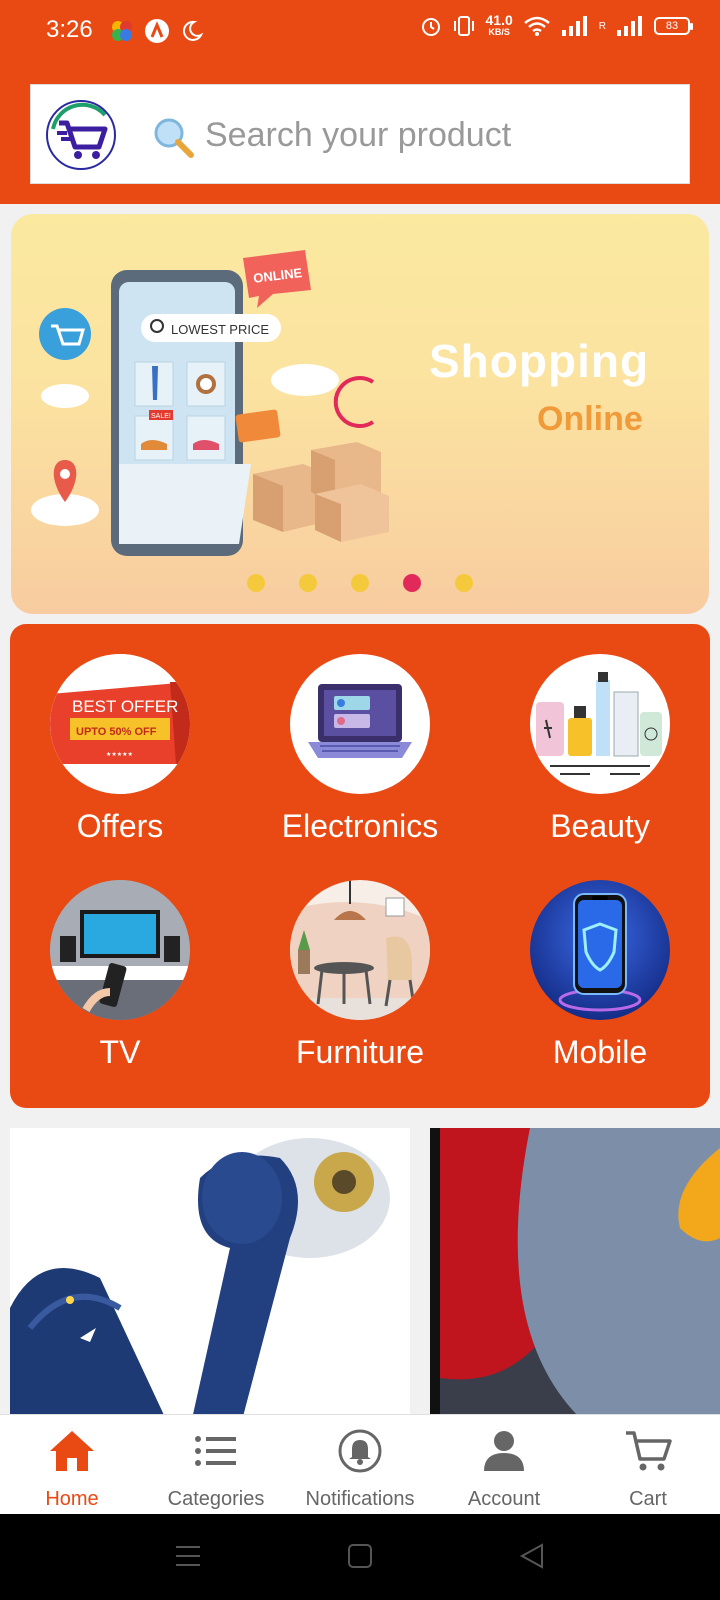 The image size is (720, 1600). Describe the element at coordinates (499, 32) in the screenshot. I see `network-speed-unit: KB/S` at that location.